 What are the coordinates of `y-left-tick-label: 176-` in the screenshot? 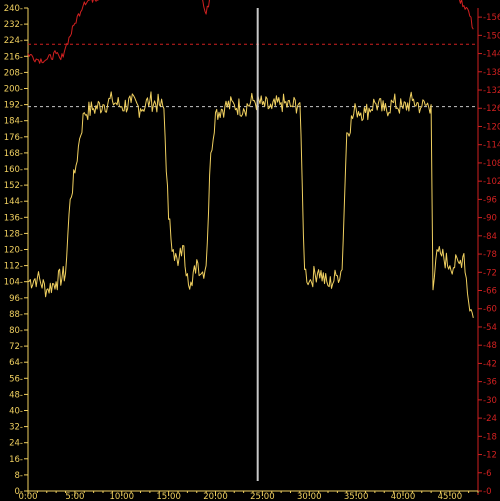 It's located at (13, 138).